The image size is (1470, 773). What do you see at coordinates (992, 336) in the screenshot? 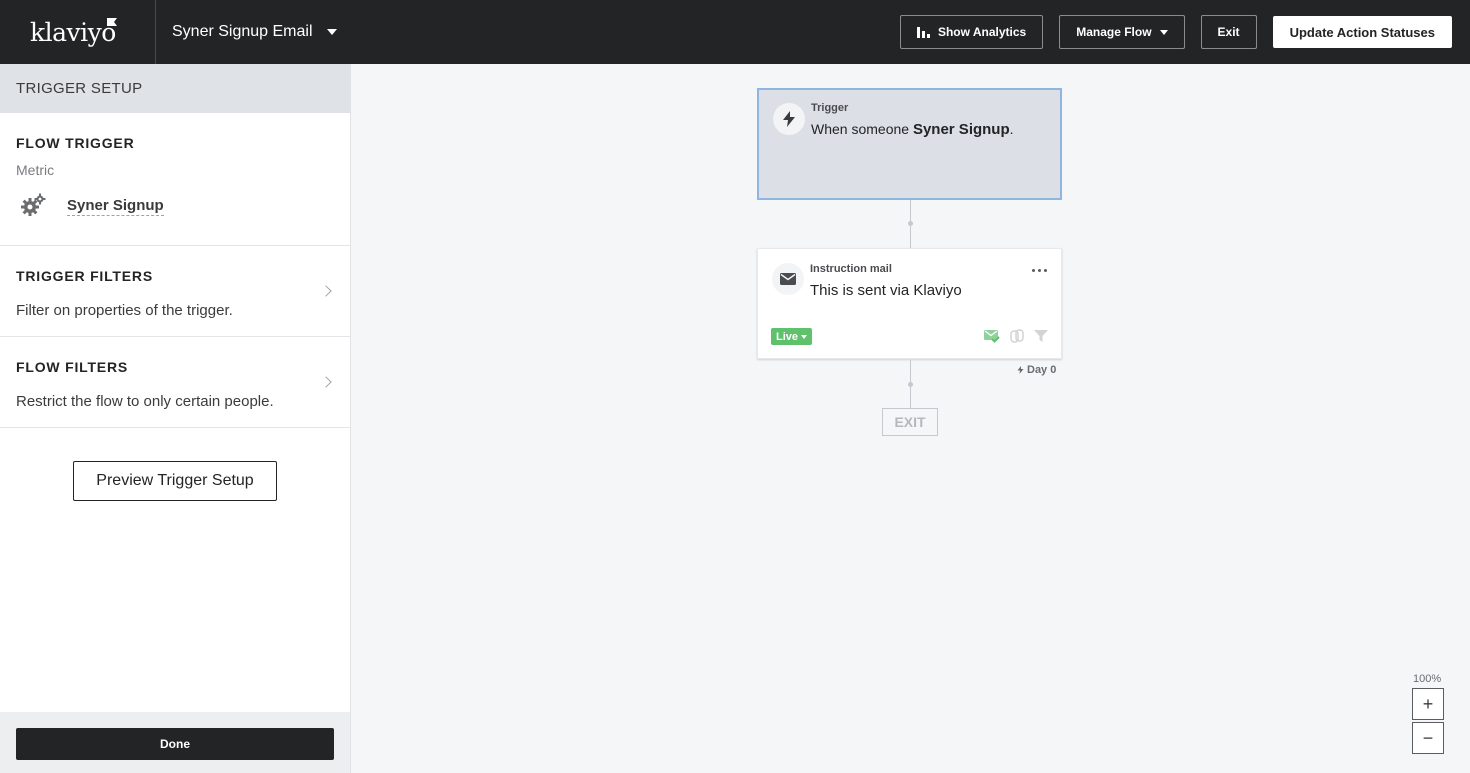
I see `smart-sending-icon` at bounding box center [992, 336].